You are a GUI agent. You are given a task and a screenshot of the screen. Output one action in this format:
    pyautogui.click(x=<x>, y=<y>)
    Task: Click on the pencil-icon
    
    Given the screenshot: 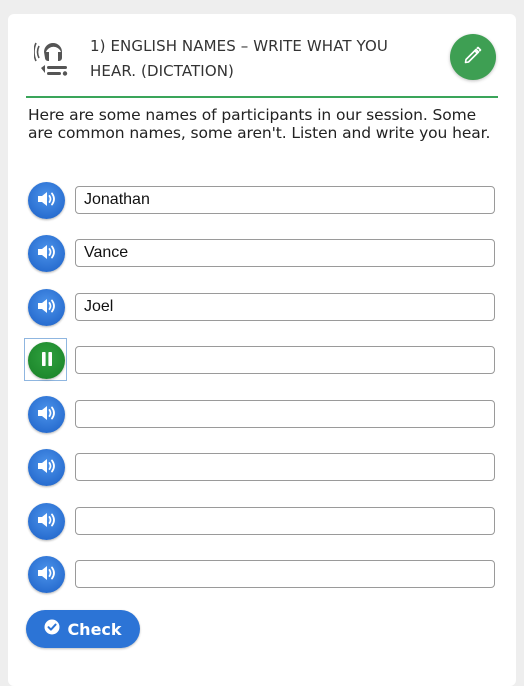 What is the action you would take?
    pyautogui.click(x=473, y=57)
    